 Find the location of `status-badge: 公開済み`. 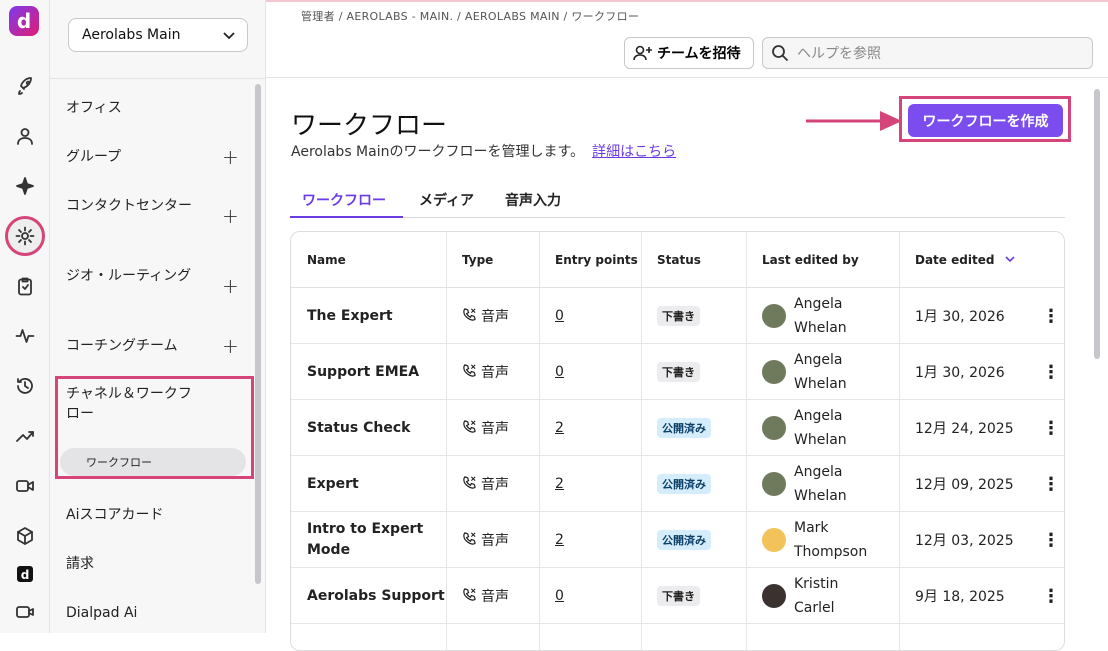

status-badge: 公開済み is located at coordinates (684, 540).